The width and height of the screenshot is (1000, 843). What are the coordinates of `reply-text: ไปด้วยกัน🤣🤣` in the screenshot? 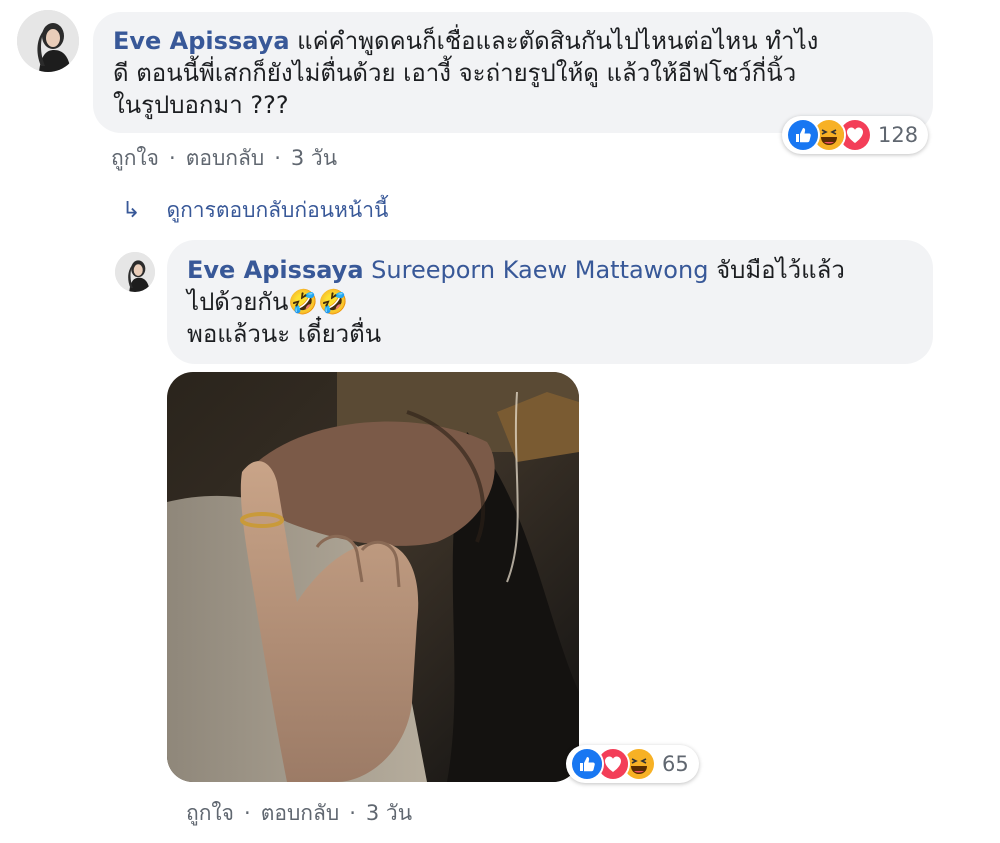 It's located at (268, 302).